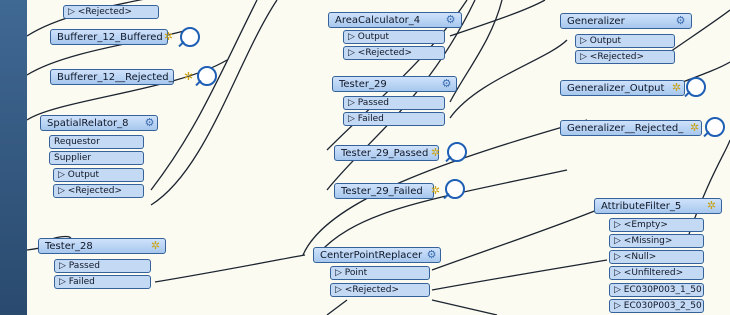 The height and width of the screenshot is (315, 730). What do you see at coordinates (88, 123) in the screenshot?
I see `node-title: SpatialRelator_8` at bounding box center [88, 123].